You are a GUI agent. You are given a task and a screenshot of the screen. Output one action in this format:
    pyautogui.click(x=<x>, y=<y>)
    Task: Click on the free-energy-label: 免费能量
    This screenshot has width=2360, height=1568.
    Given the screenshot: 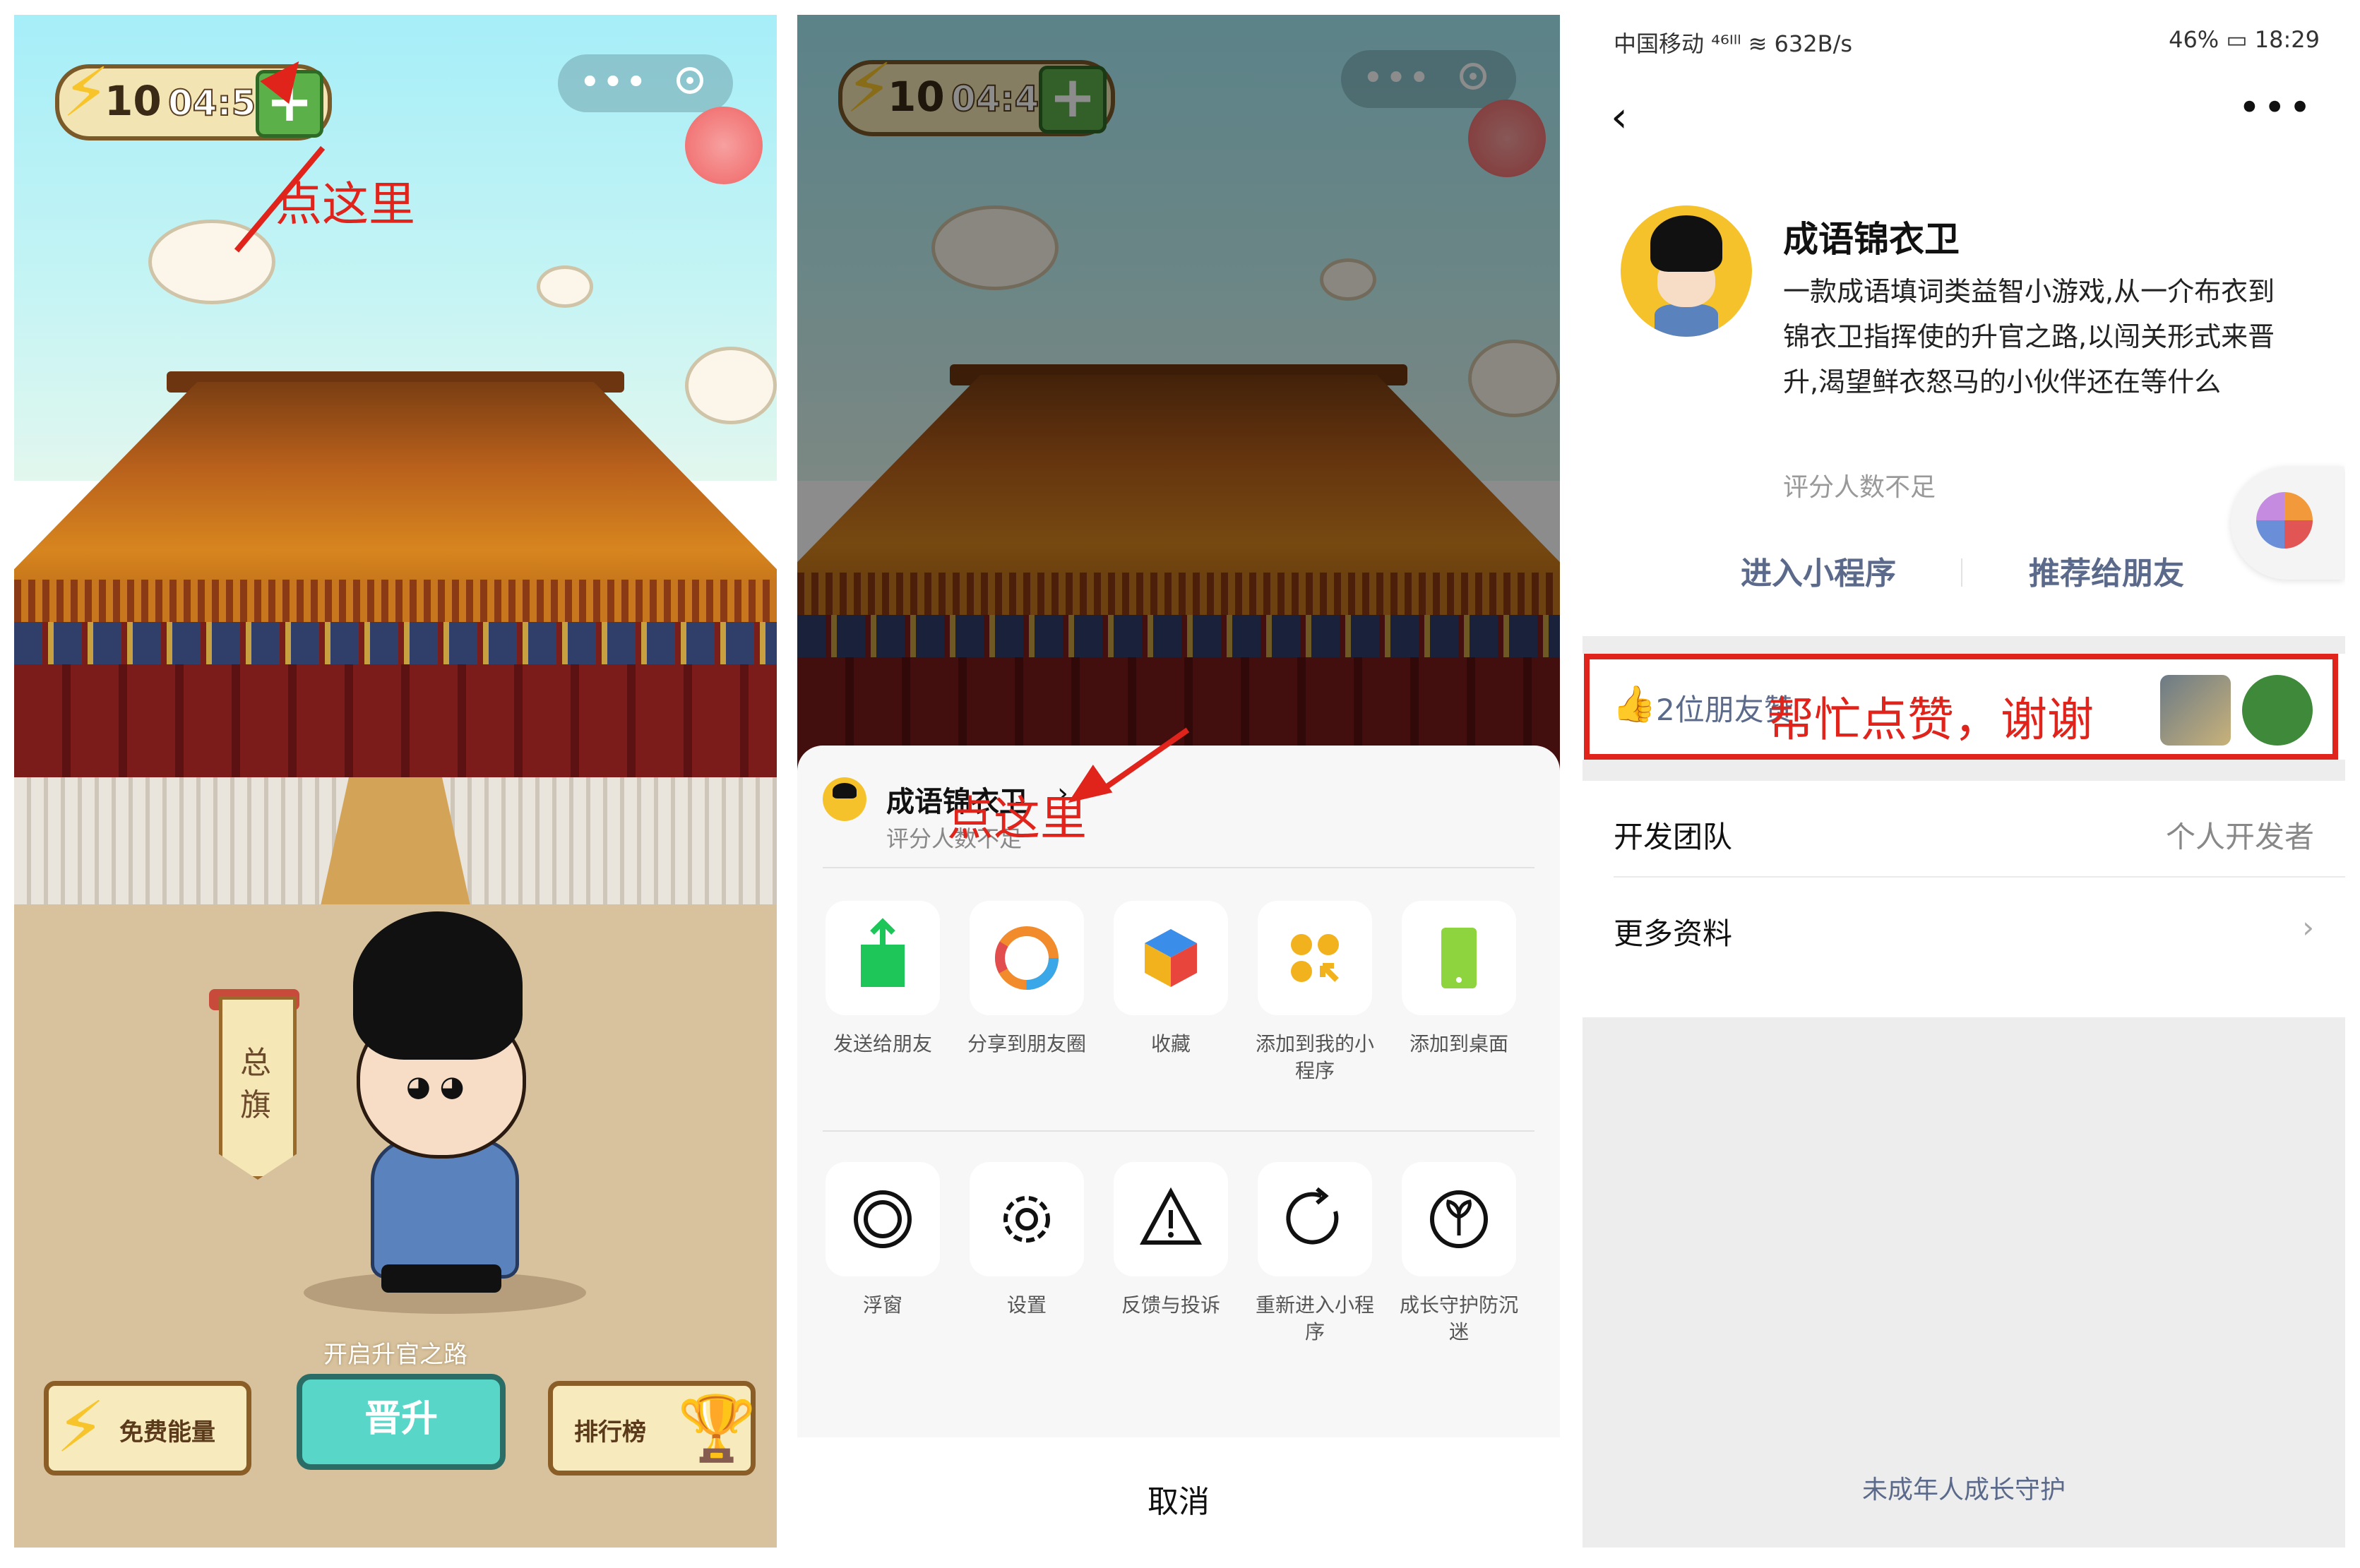 What is the action you would take?
    pyautogui.click(x=167, y=1432)
    